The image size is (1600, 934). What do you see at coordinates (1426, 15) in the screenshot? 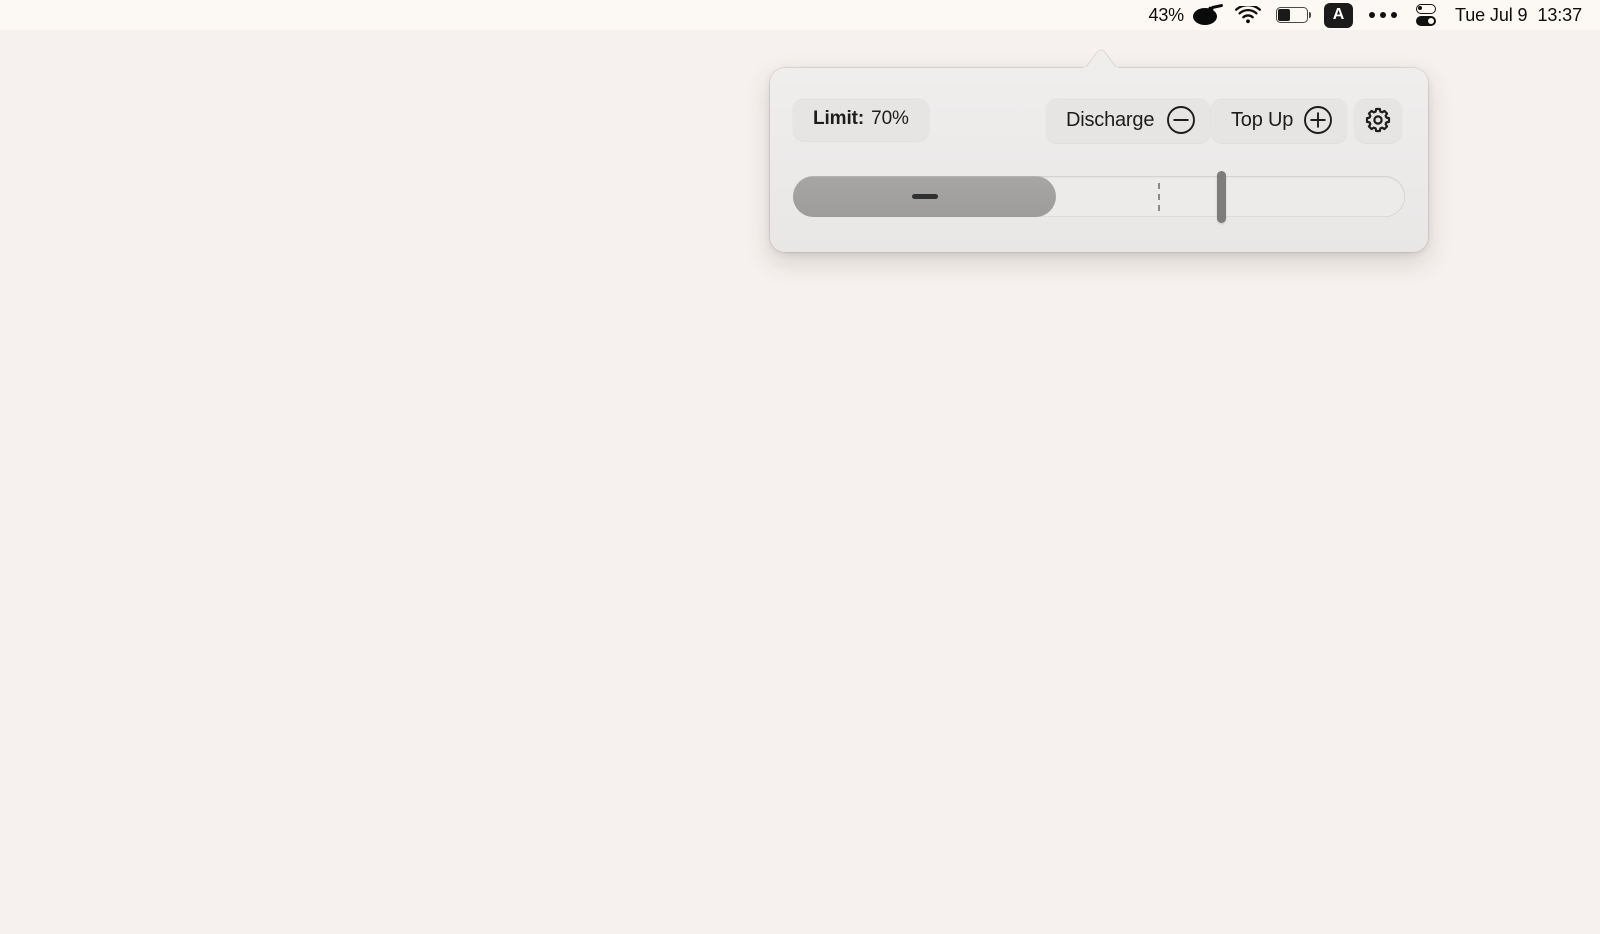
I see `control-center-icon` at bounding box center [1426, 15].